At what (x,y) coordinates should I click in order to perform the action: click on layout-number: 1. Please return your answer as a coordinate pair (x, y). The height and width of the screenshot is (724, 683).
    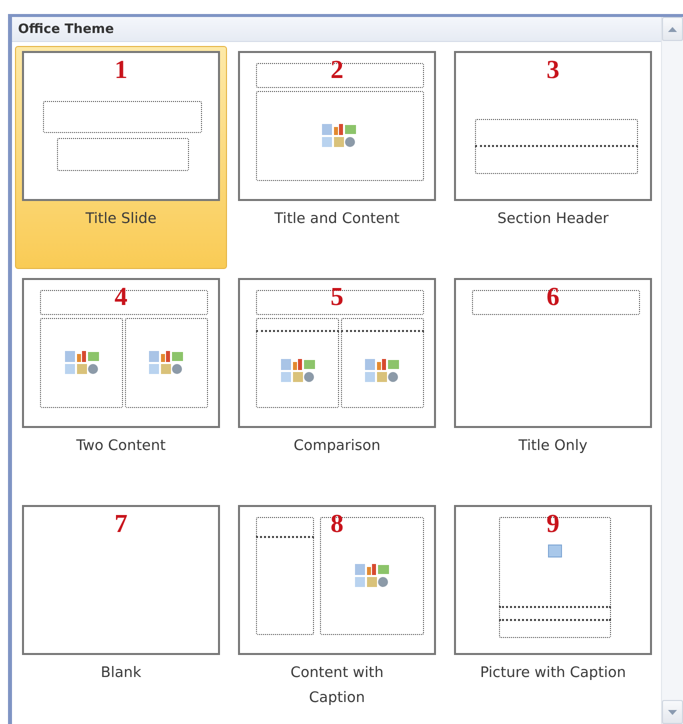
    Looking at the image, I should click on (121, 70).